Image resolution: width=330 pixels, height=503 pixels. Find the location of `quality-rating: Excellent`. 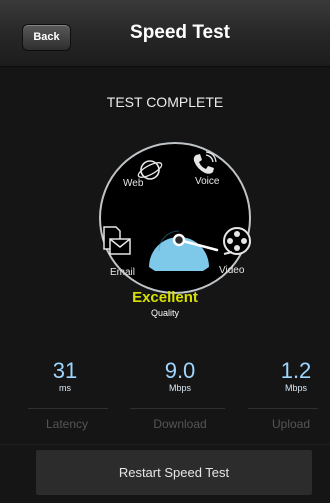

quality-rating: Excellent is located at coordinates (165, 297).